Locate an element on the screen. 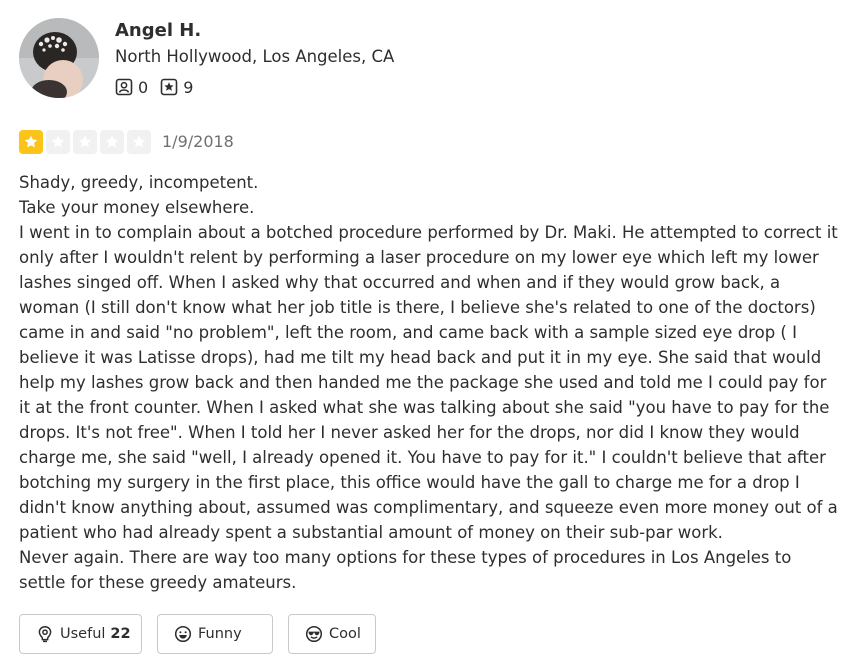 This screenshot has width=842, height=658. friends-count: 0 is located at coordinates (143, 87).